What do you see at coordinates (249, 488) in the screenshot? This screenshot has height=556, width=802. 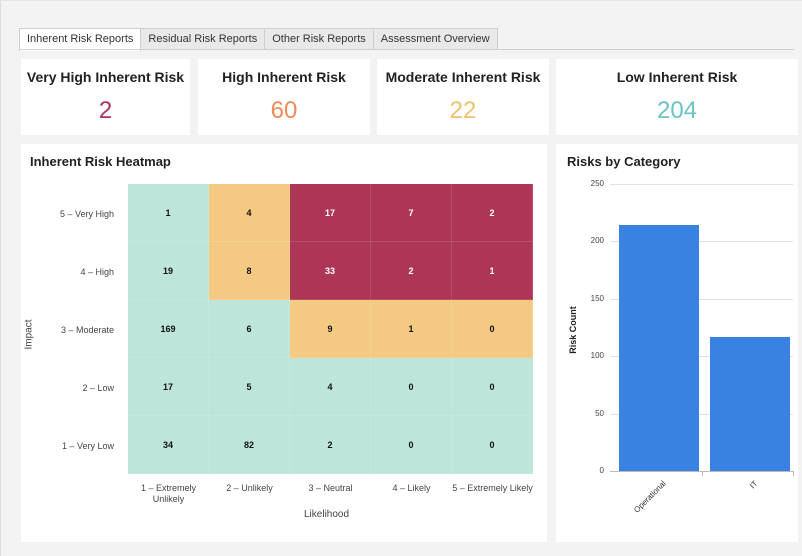 I see `likelihood-label-2: 2 – Unlikely` at bounding box center [249, 488].